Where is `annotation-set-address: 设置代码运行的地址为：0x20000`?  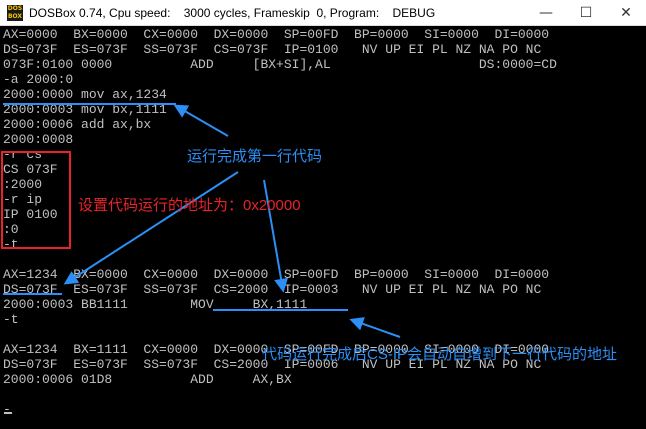 annotation-set-address: 设置代码运行的地址为：0x20000 is located at coordinates (189, 205).